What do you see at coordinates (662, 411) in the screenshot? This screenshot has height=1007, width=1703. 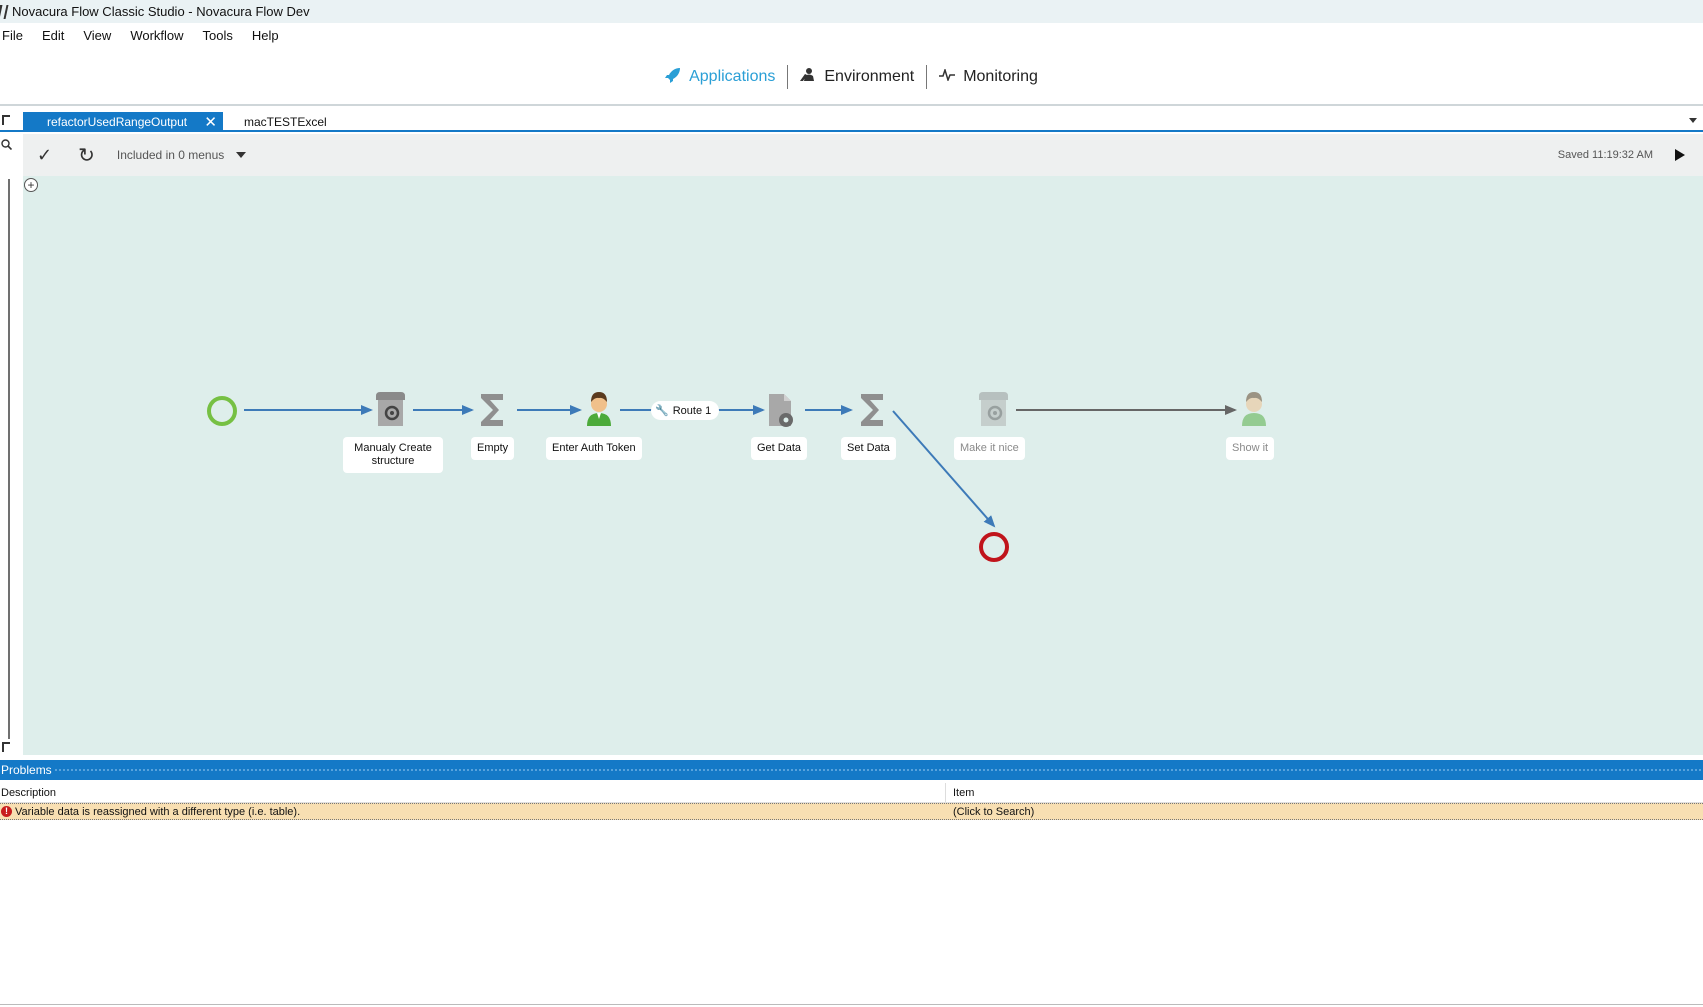 I see `wrench-icon: 🔧` at bounding box center [662, 411].